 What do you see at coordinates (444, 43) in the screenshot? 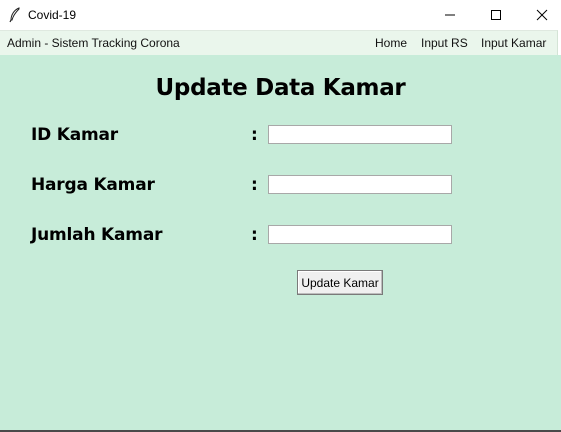
I see `menu-item-input-rs: Input RS` at bounding box center [444, 43].